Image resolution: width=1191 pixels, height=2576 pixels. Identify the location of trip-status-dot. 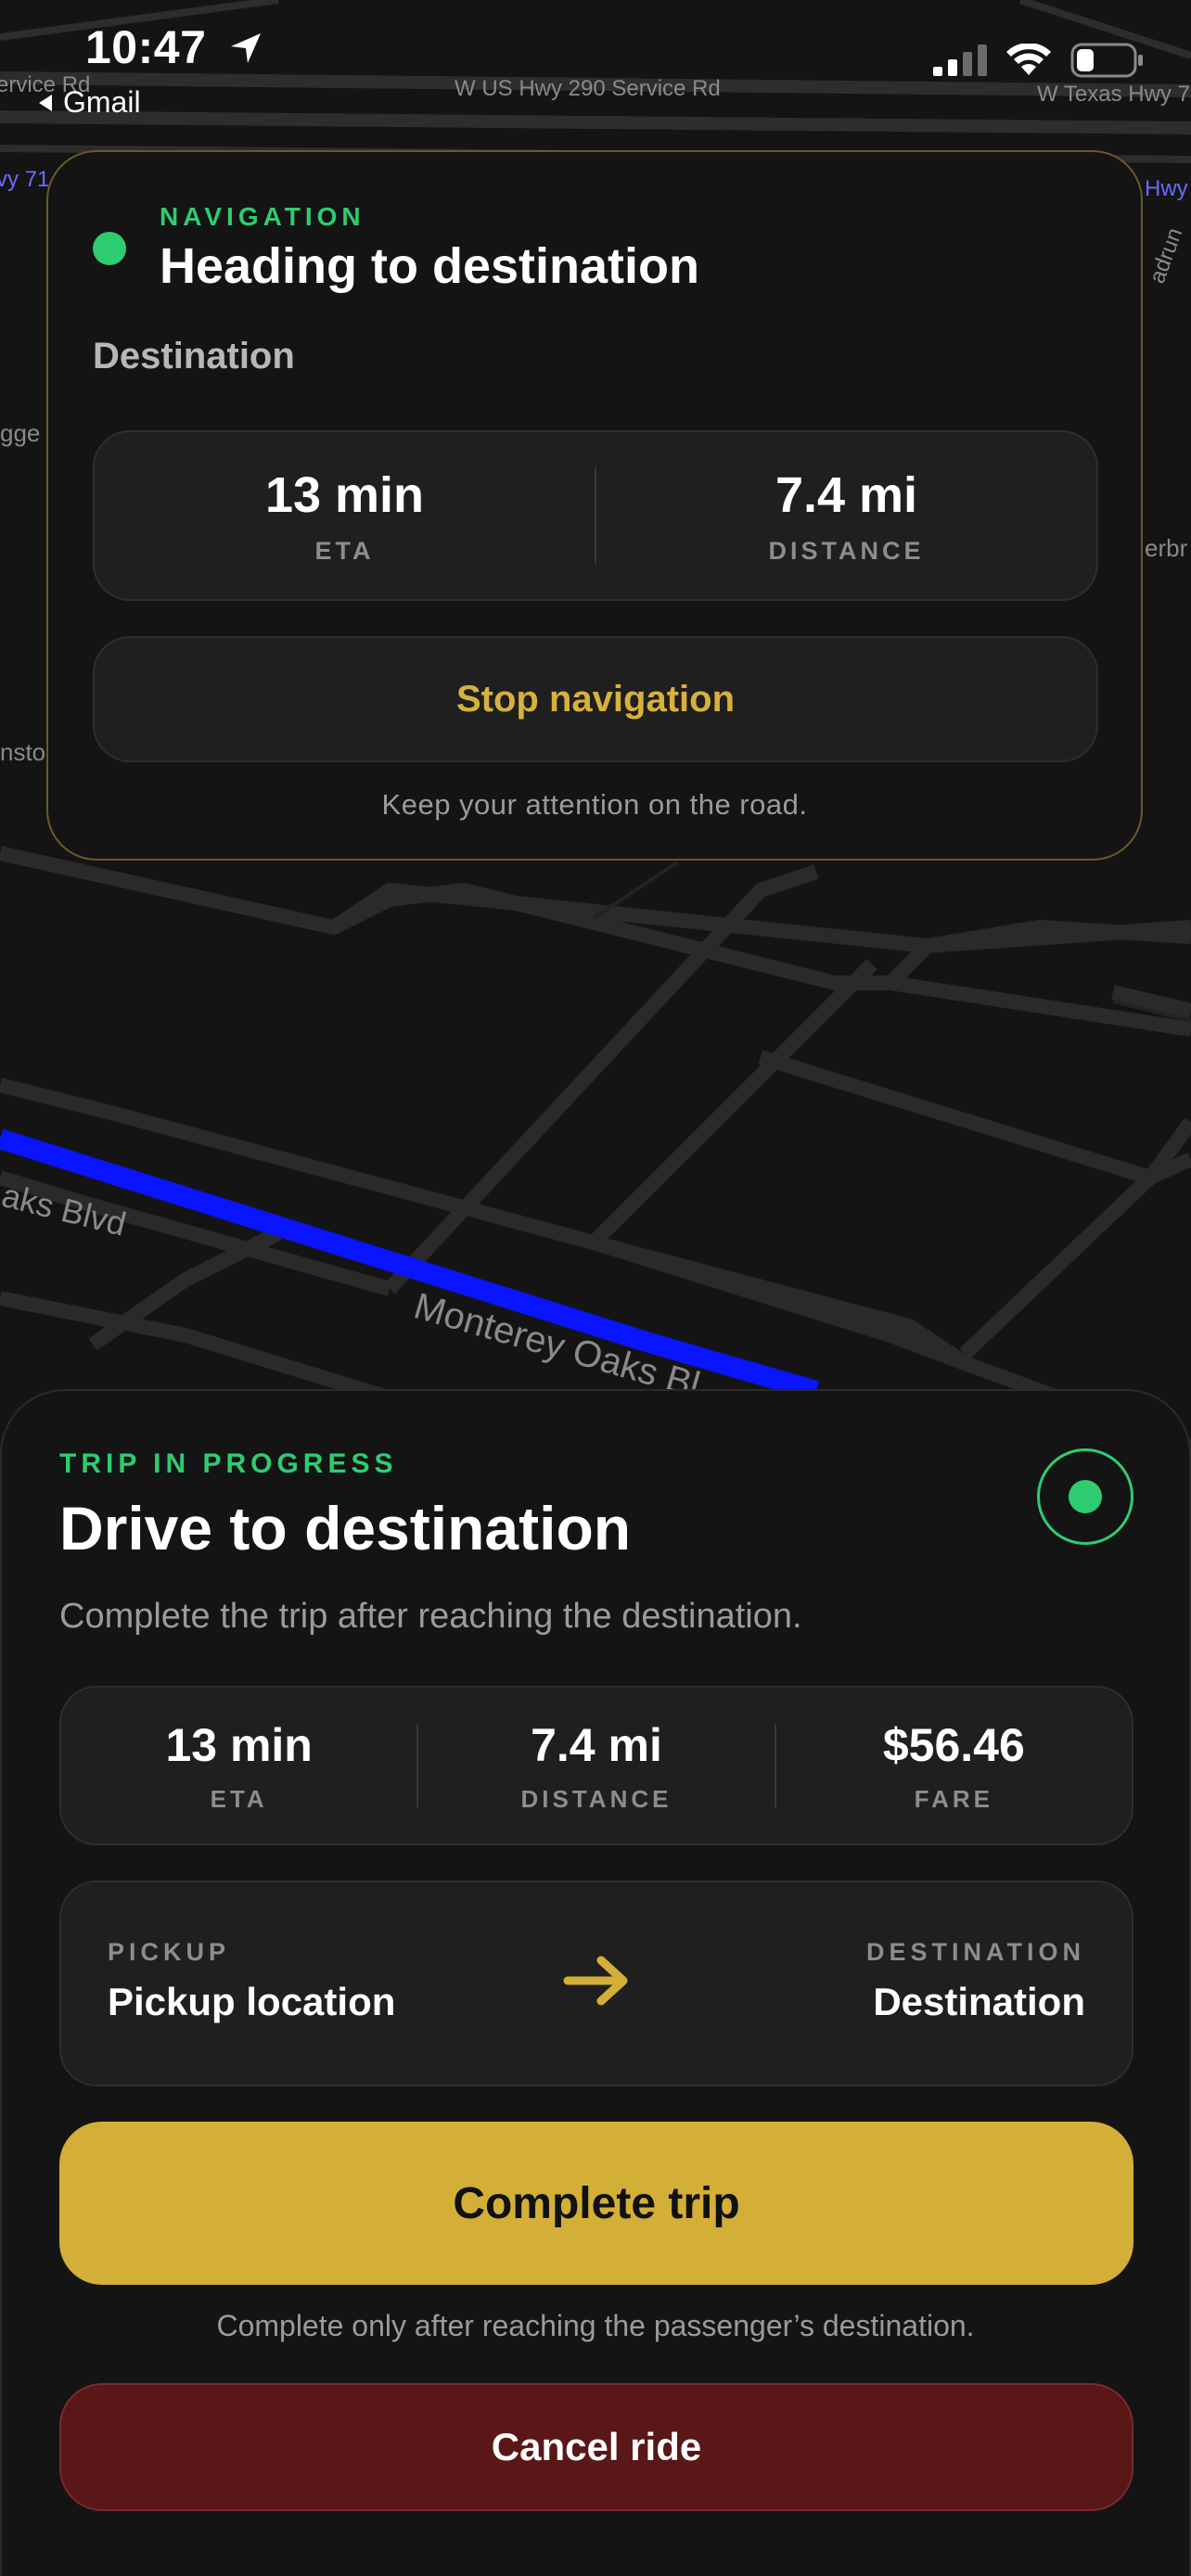
(1085, 1497).